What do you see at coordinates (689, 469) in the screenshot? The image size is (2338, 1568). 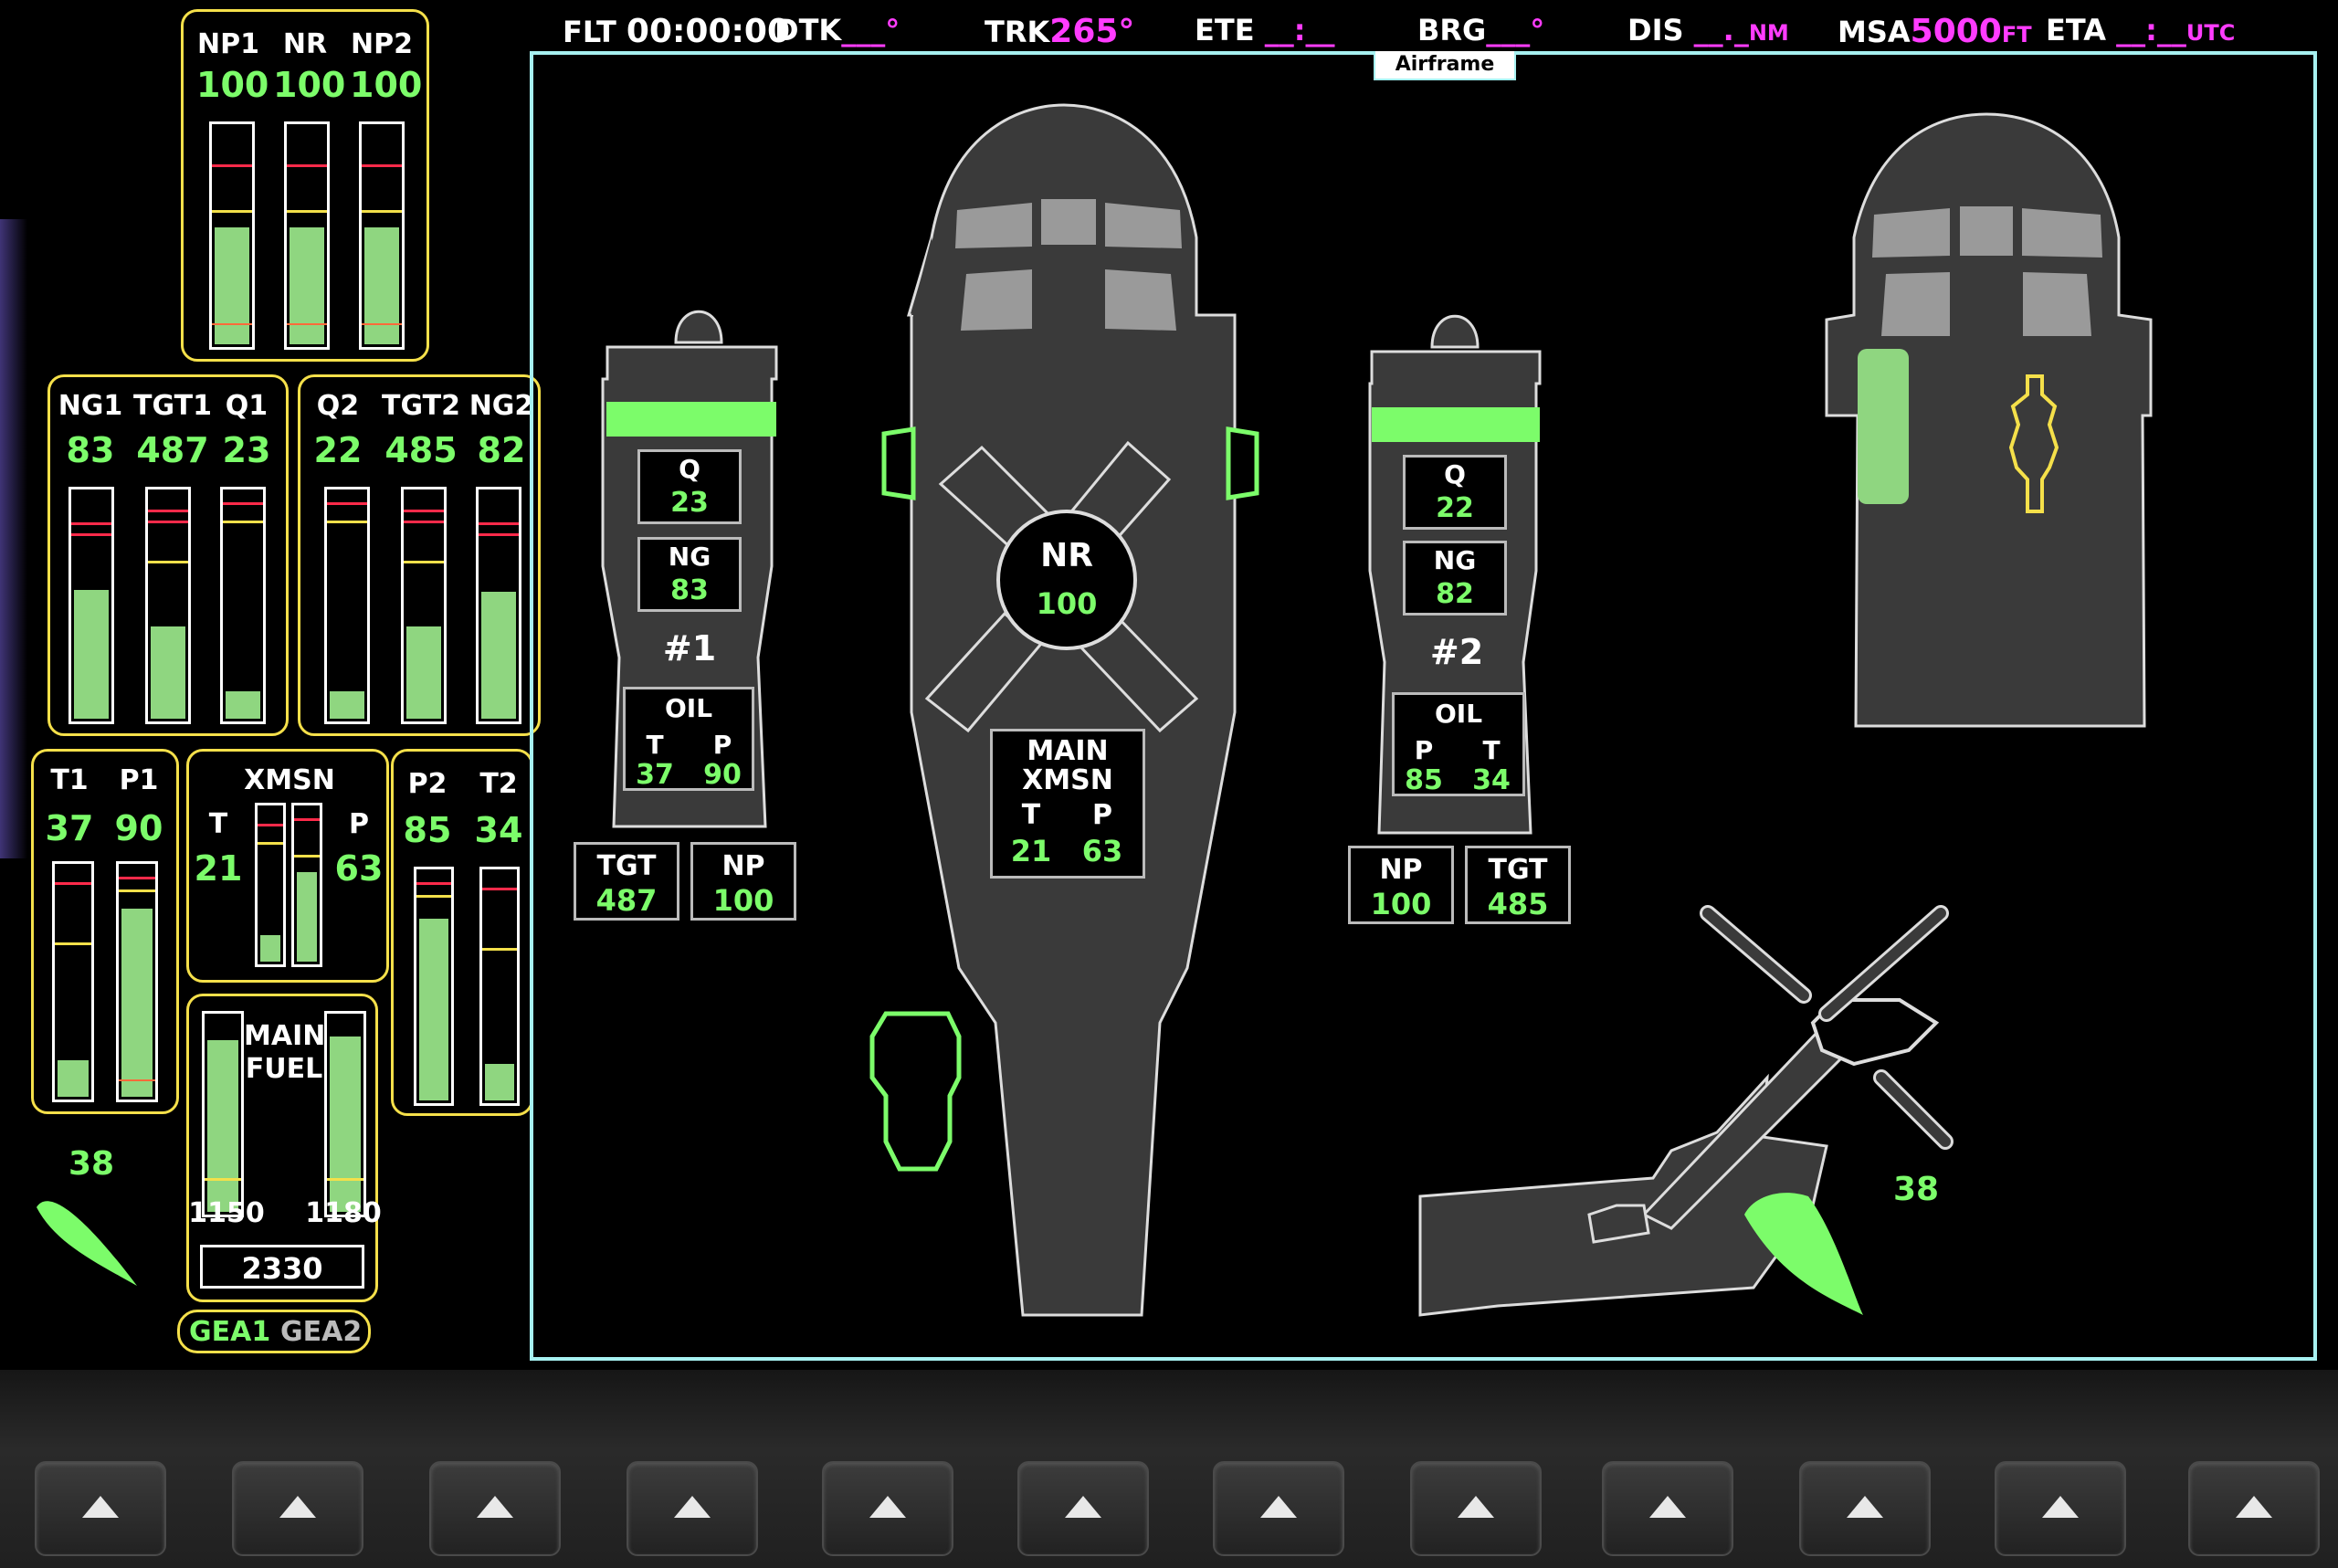 I see `engine1-q-label: Q` at bounding box center [689, 469].